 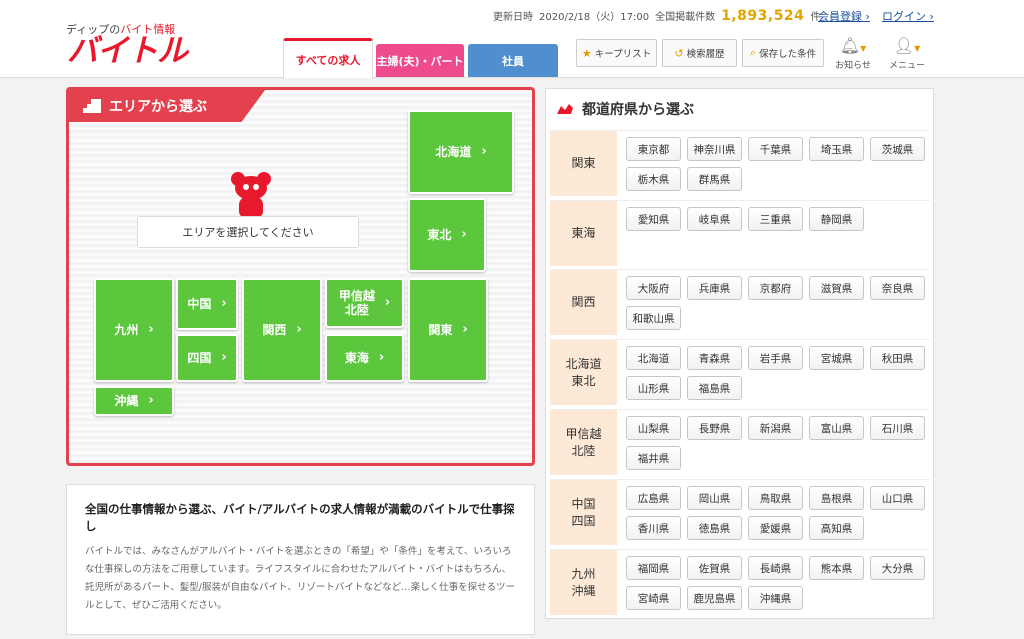 What do you see at coordinates (714, 288) in the screenshot?
I see `prefecture-button: 兵庫県` at bounding box center [714, 288].